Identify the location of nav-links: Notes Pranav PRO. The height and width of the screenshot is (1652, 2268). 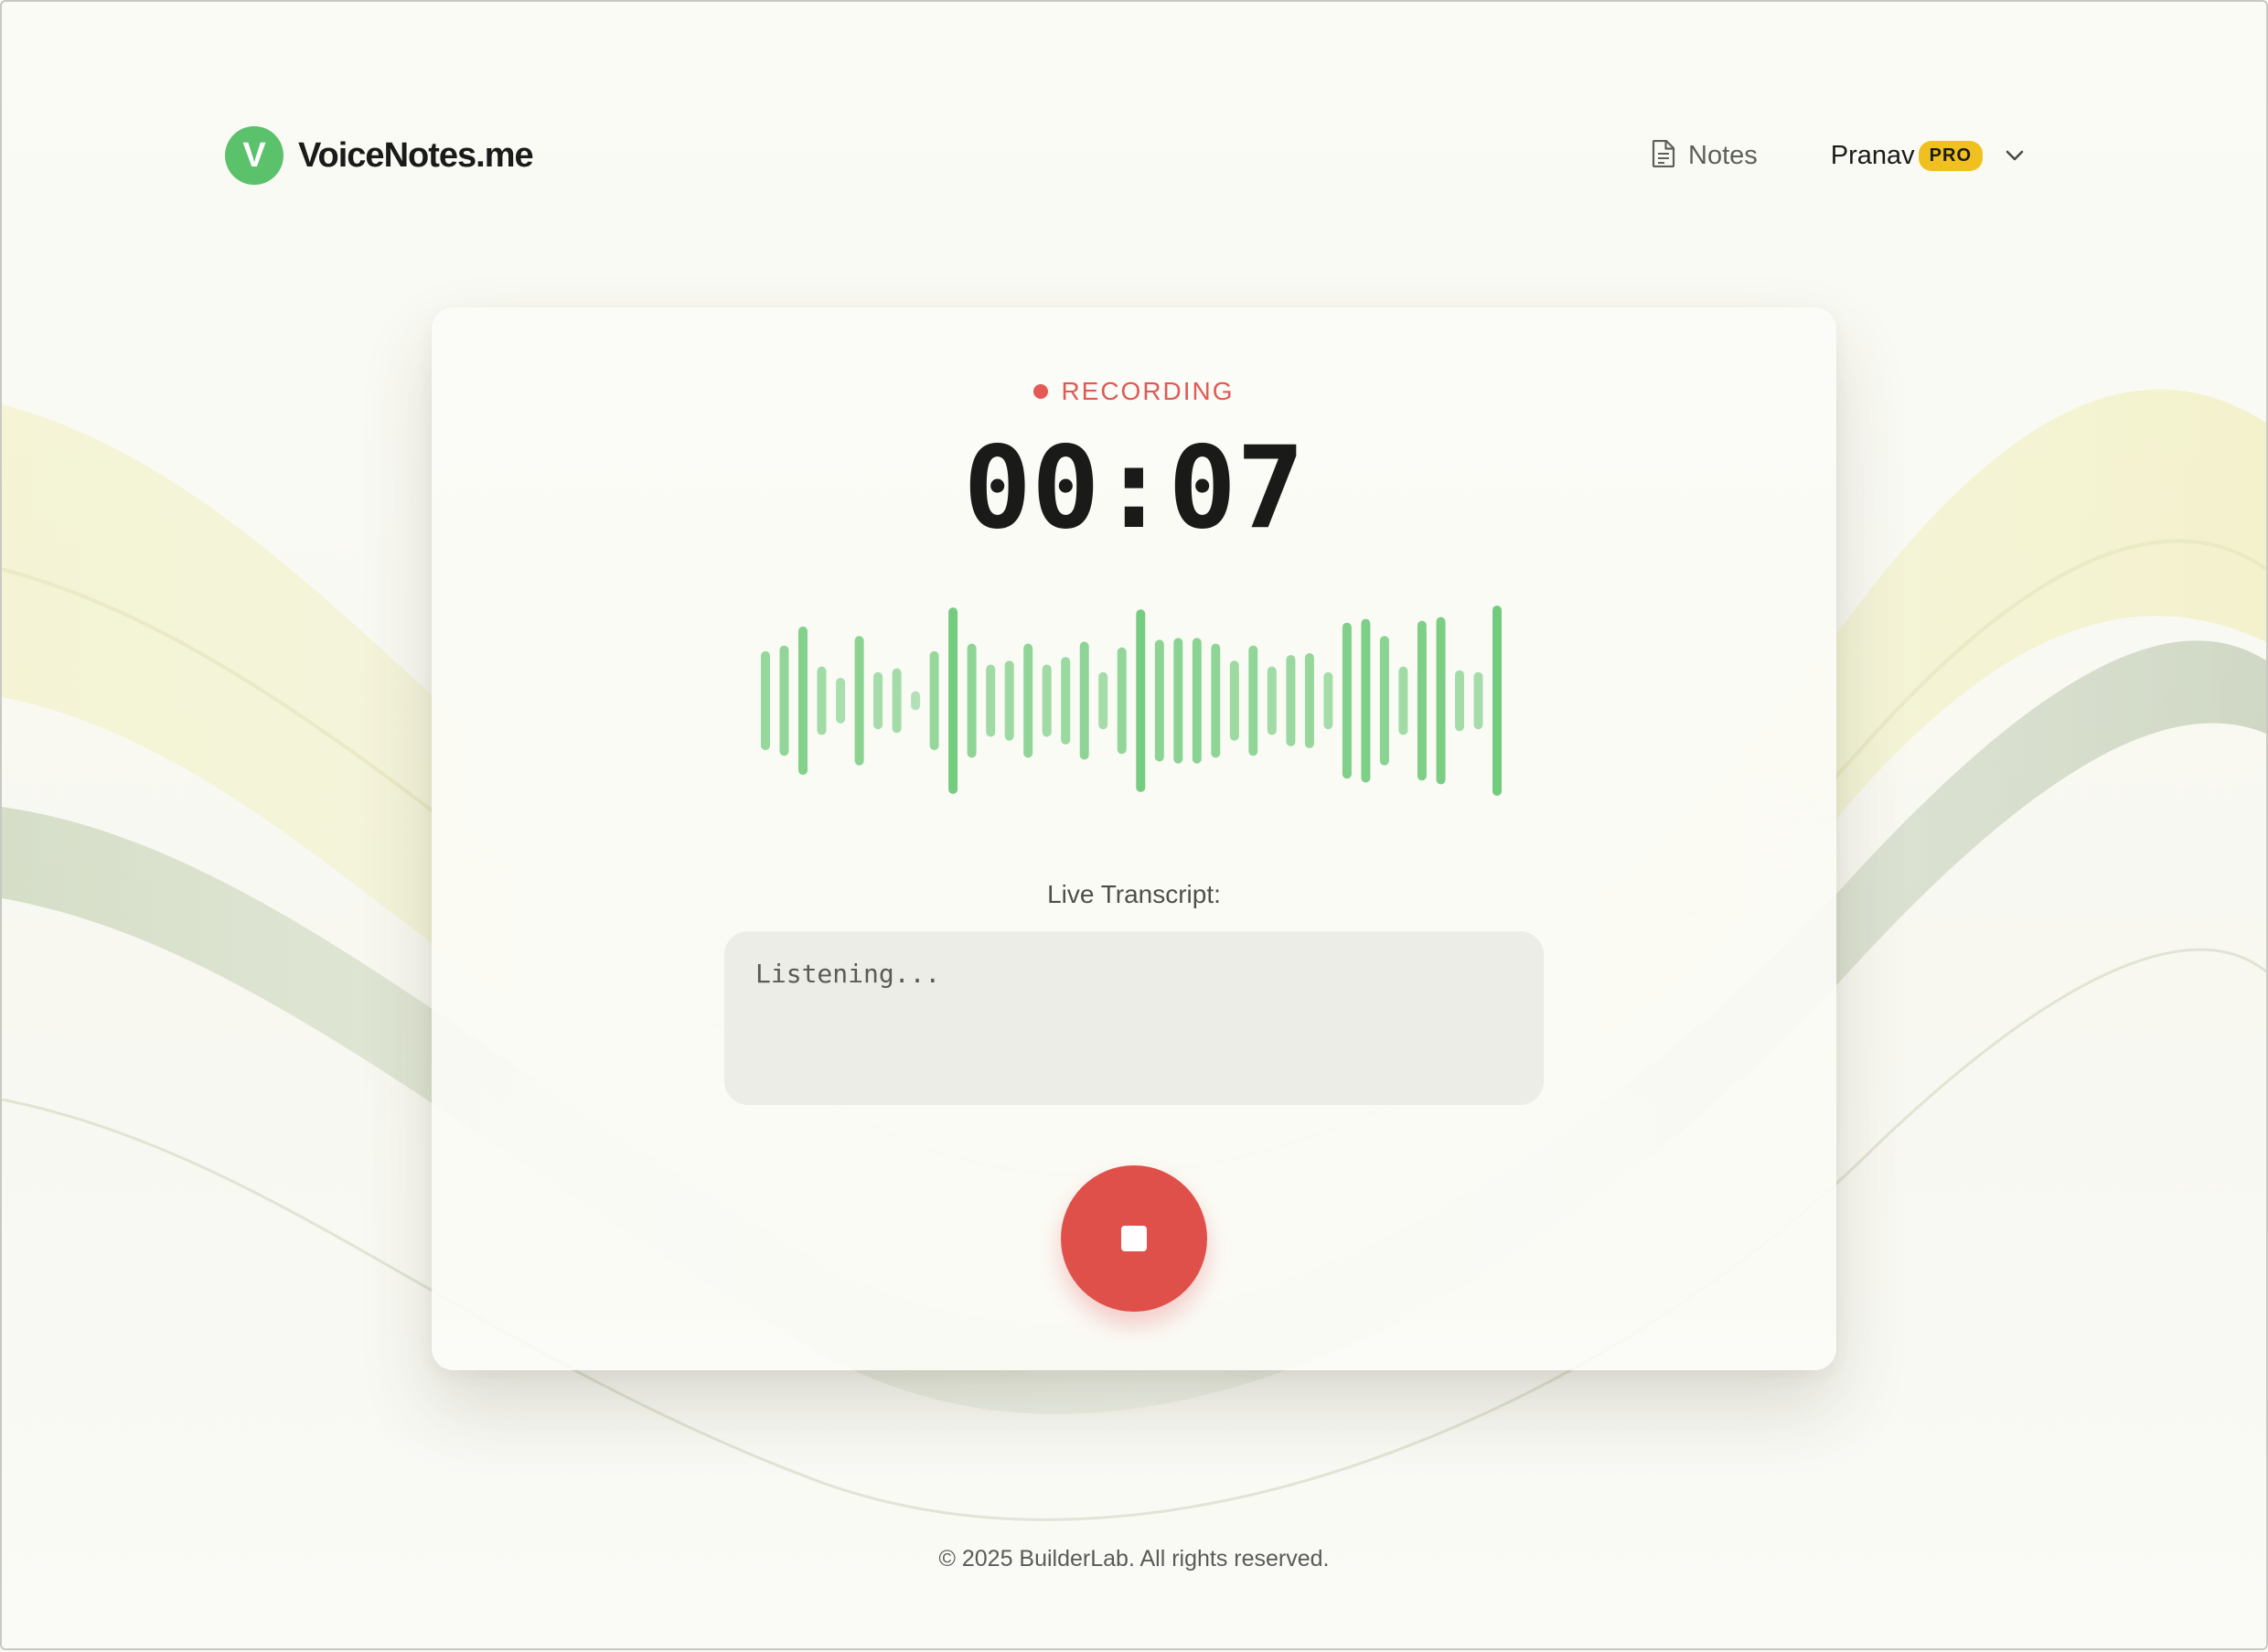
(1838, 155).